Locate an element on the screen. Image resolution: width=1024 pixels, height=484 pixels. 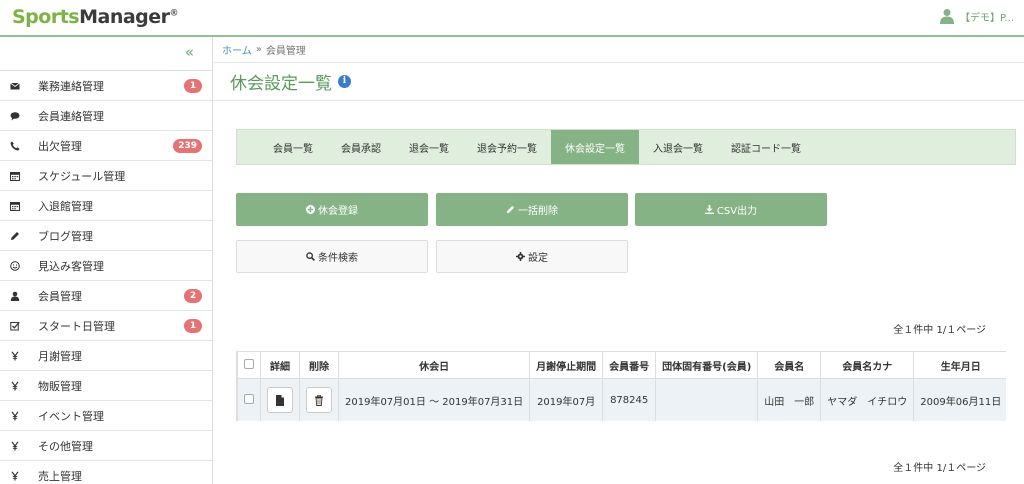
bulk-delete-button: 一括削除 is located at coordinates (532, 209).